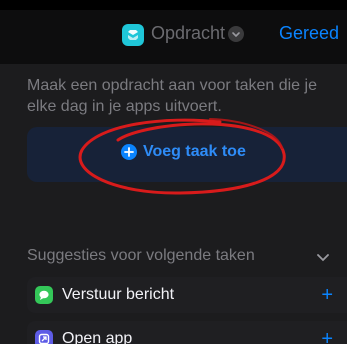 Image resolution: width=347 pixels, height=344 pixels. What do you see at coordinates (44, 337) in the screenshot?
I see `open-app-icon` at bounding box center [44, 337].